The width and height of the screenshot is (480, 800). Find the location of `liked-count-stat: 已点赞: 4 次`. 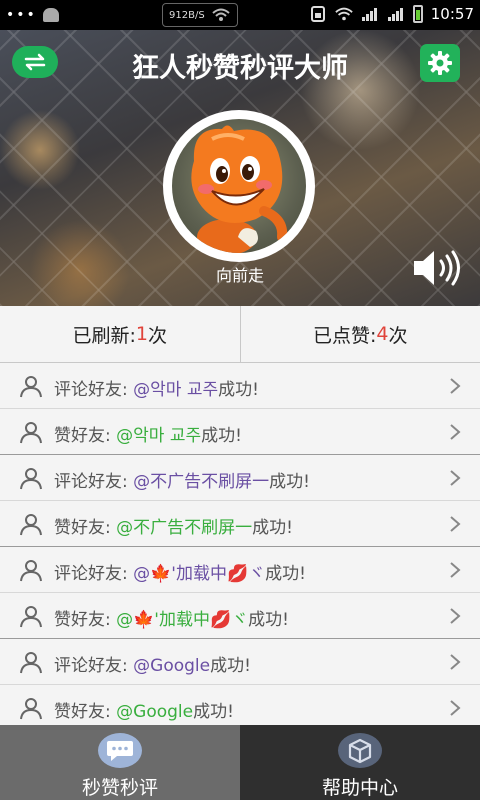

liked-count-stat: 已点赞: 4 次 is located at coordinates (359, 334).